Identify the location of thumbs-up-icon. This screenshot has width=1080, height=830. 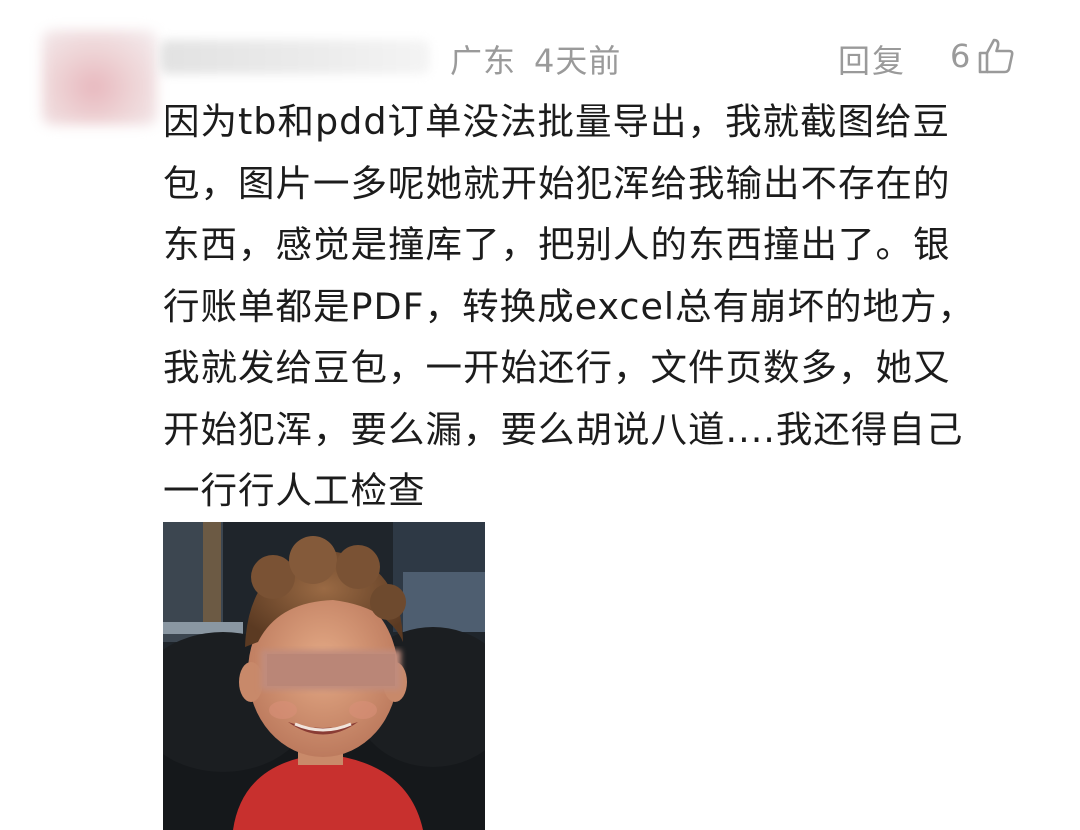
(996, 56).